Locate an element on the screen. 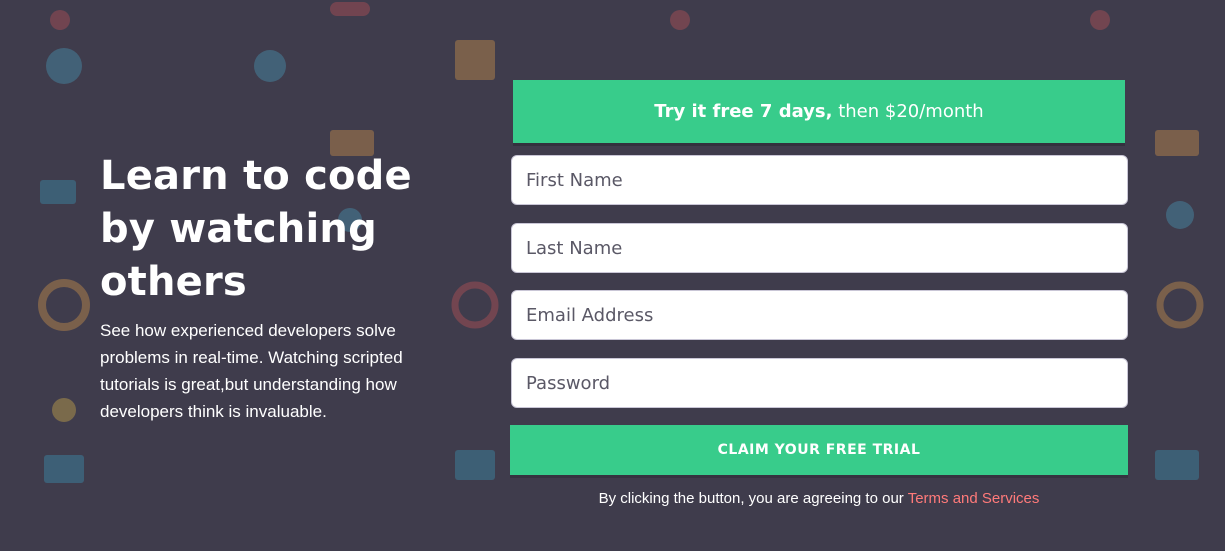 Image resolution: width=1225 pixels, height=551 pixels. claim-free-trial-button: CLAIM YOUR FREE TRIAL is located at coordinates (819, 450).